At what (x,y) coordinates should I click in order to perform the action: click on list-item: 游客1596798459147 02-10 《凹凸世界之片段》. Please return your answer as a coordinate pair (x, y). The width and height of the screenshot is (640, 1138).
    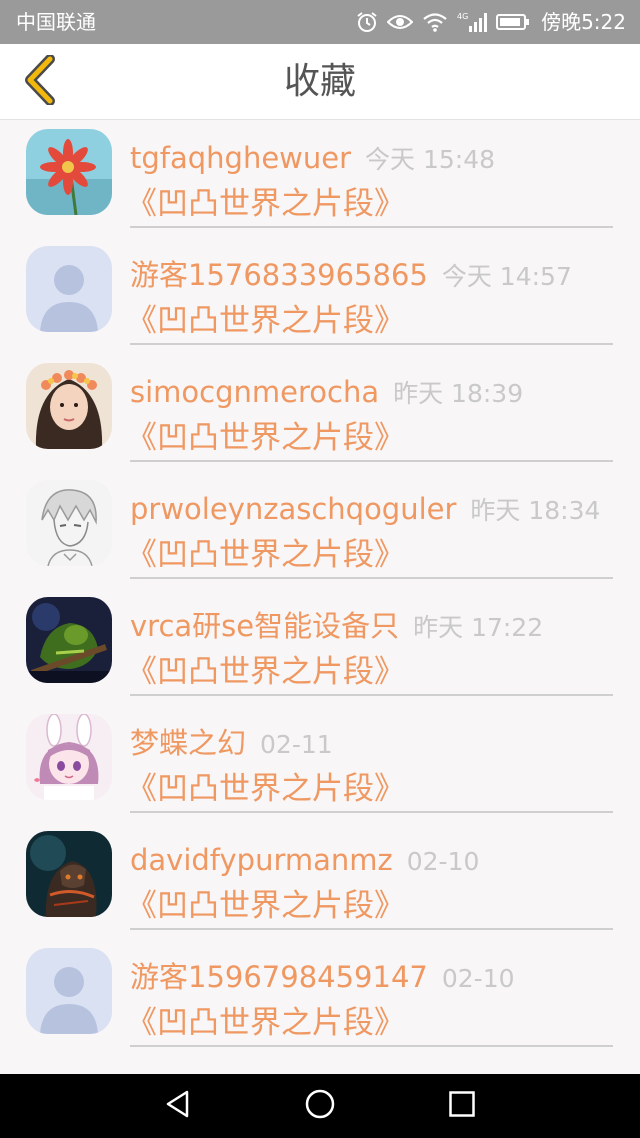
    Looking at the image, I should click on (320, 997).